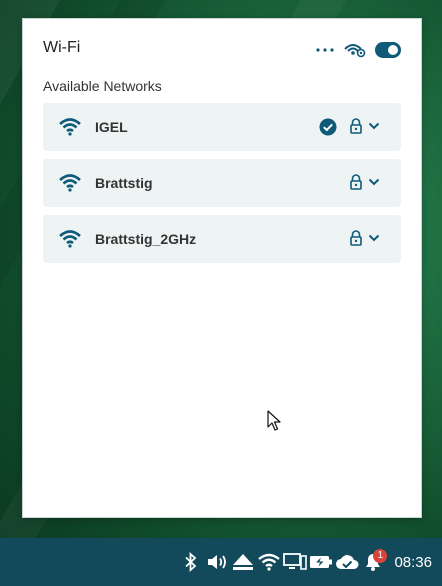 The width and height of the screenshot is (442, 586). I want to click on notification-bell-icon: 1, so click(374, 562).